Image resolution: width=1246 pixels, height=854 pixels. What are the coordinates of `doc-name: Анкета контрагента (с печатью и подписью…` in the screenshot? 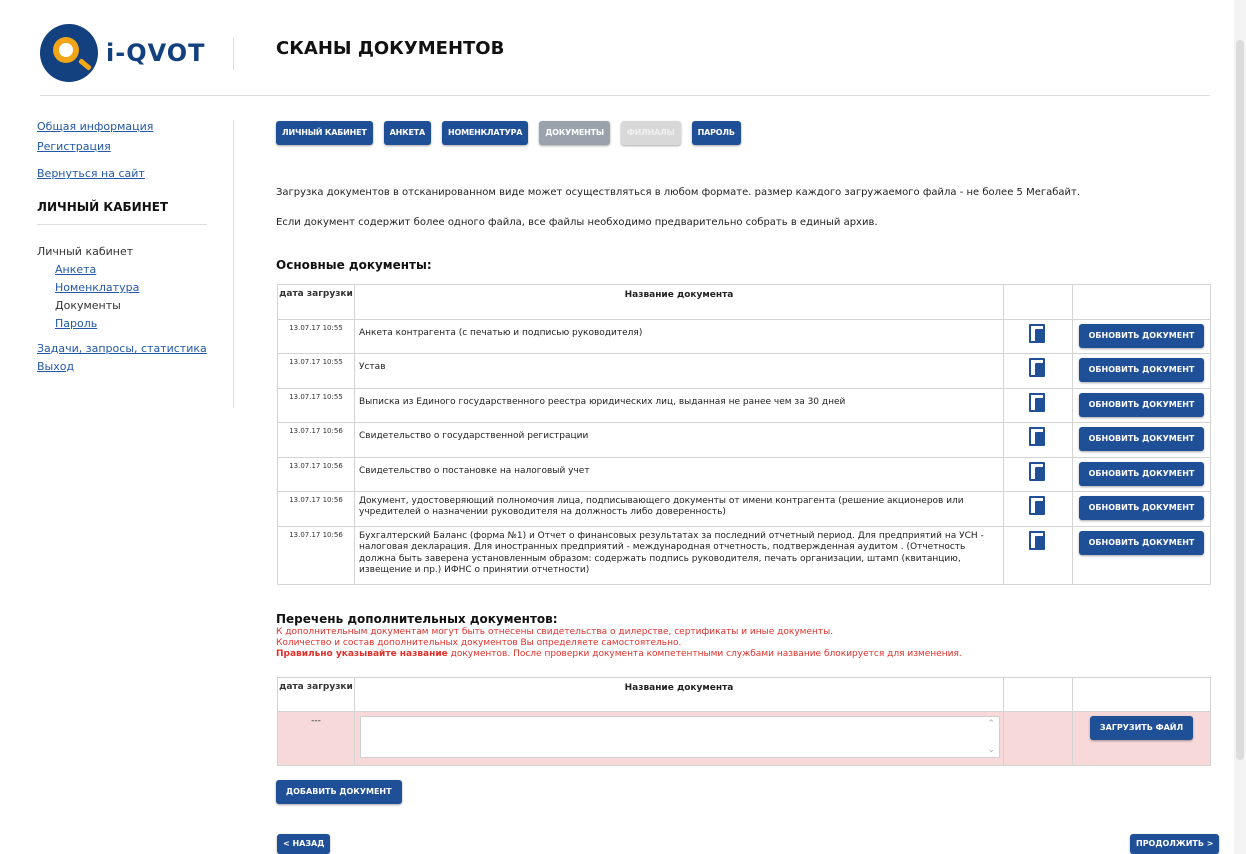 It's located at (679, 336).